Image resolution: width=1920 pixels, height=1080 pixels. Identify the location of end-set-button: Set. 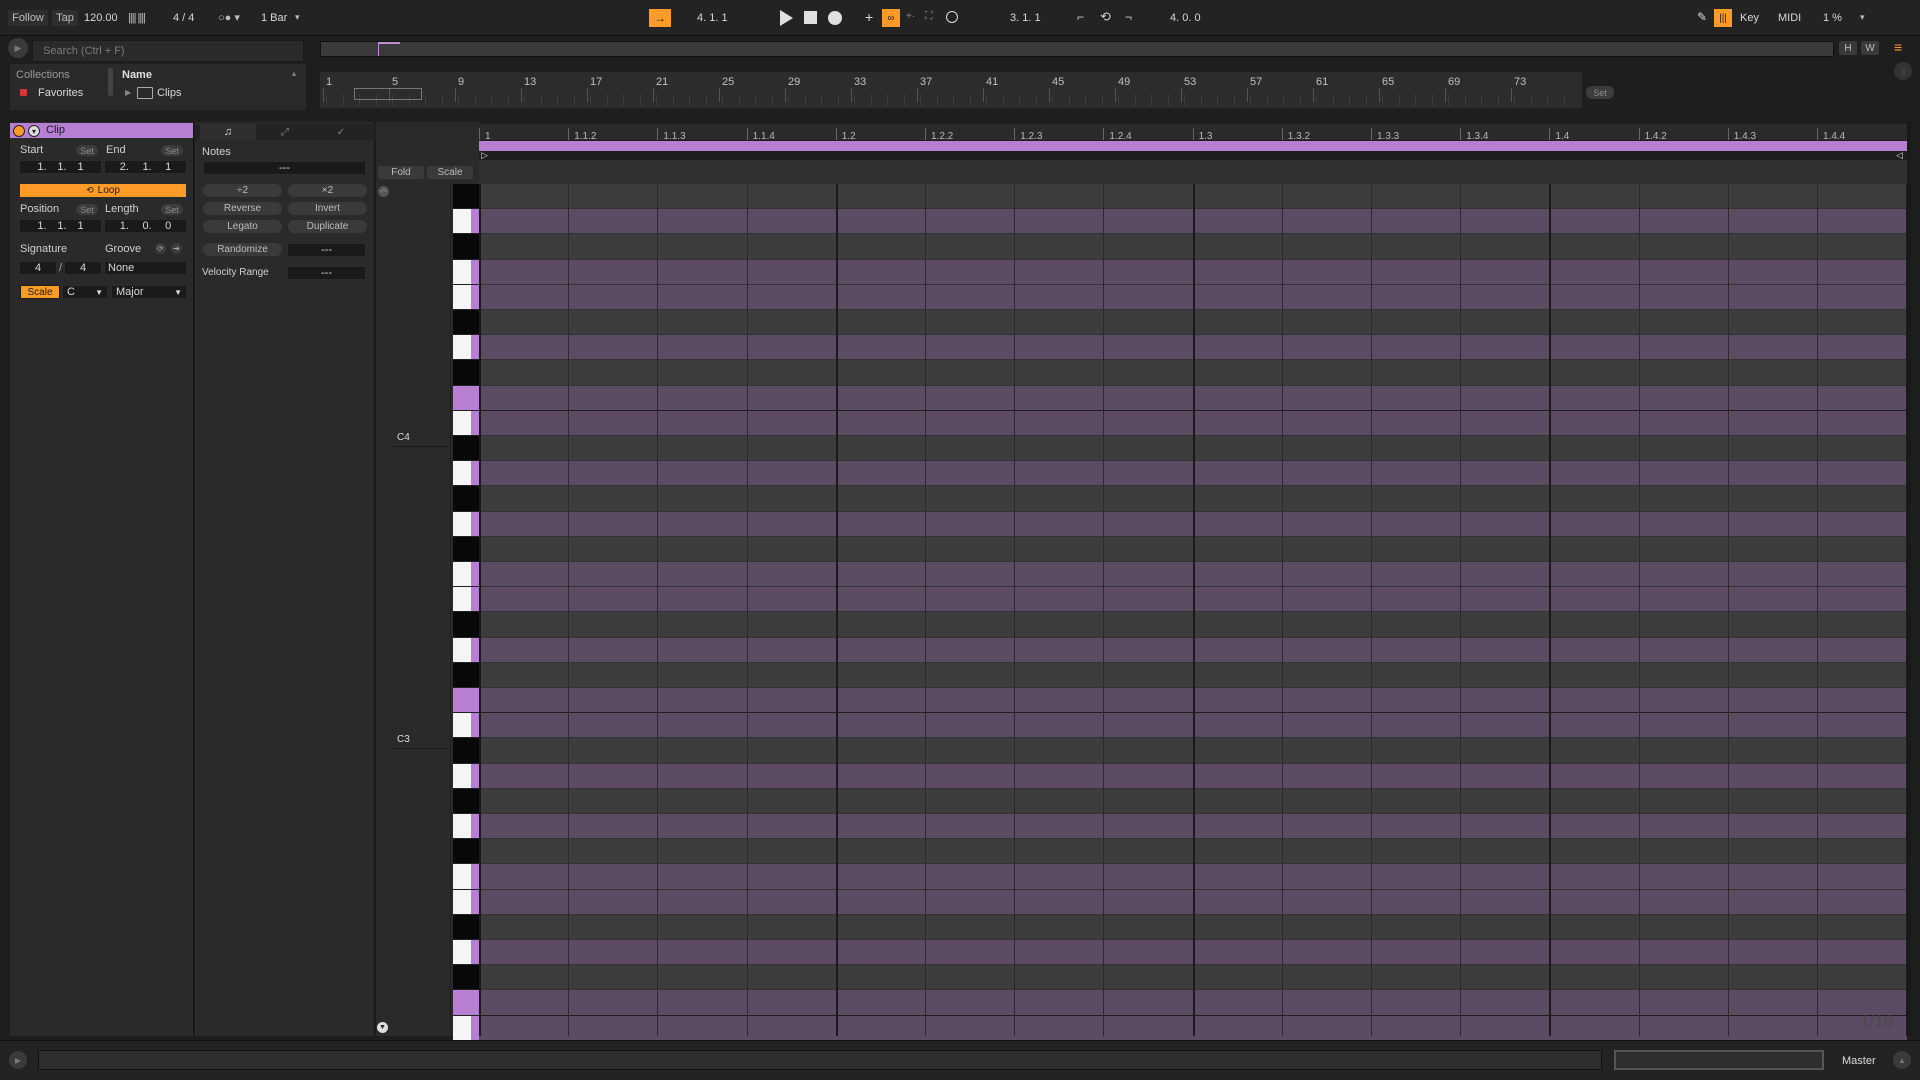
(172, 150).